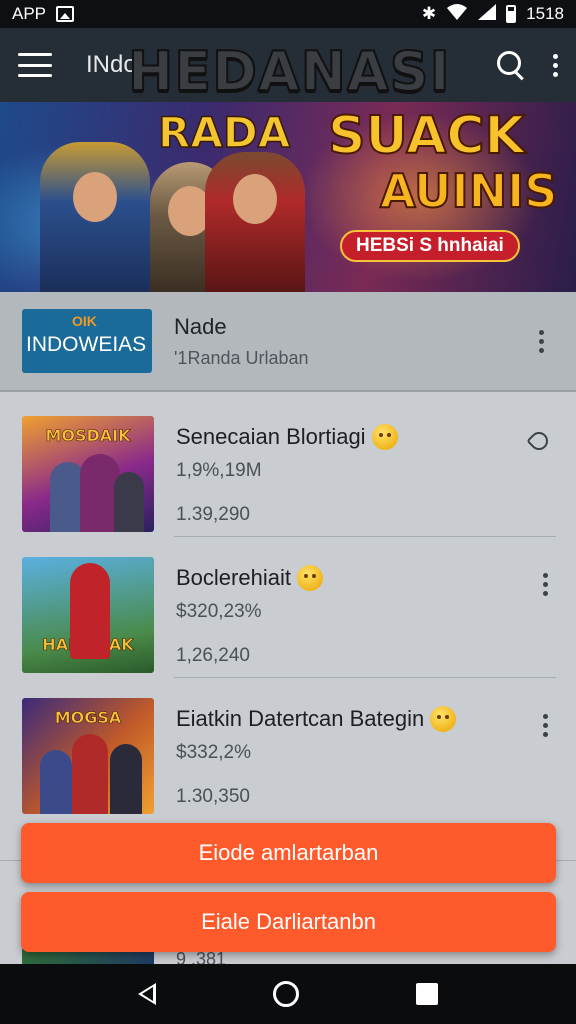  I want to click on featured-menu-icon, so click(541, 341).